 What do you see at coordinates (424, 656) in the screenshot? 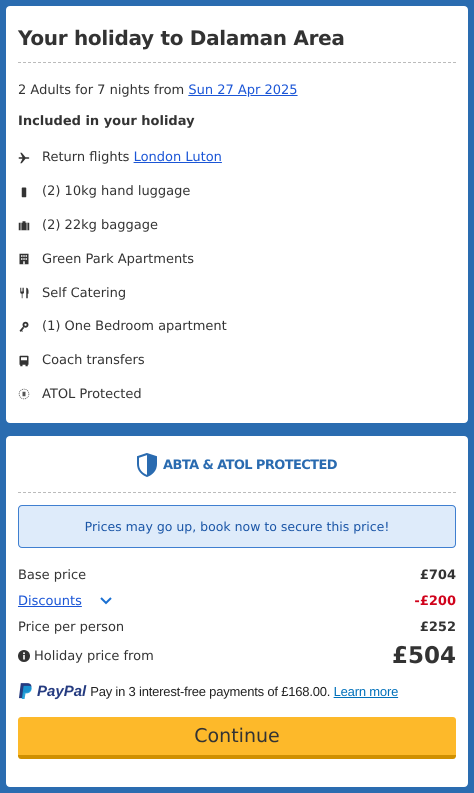
I see `total-price: £504` at bounding box center [424, 656].